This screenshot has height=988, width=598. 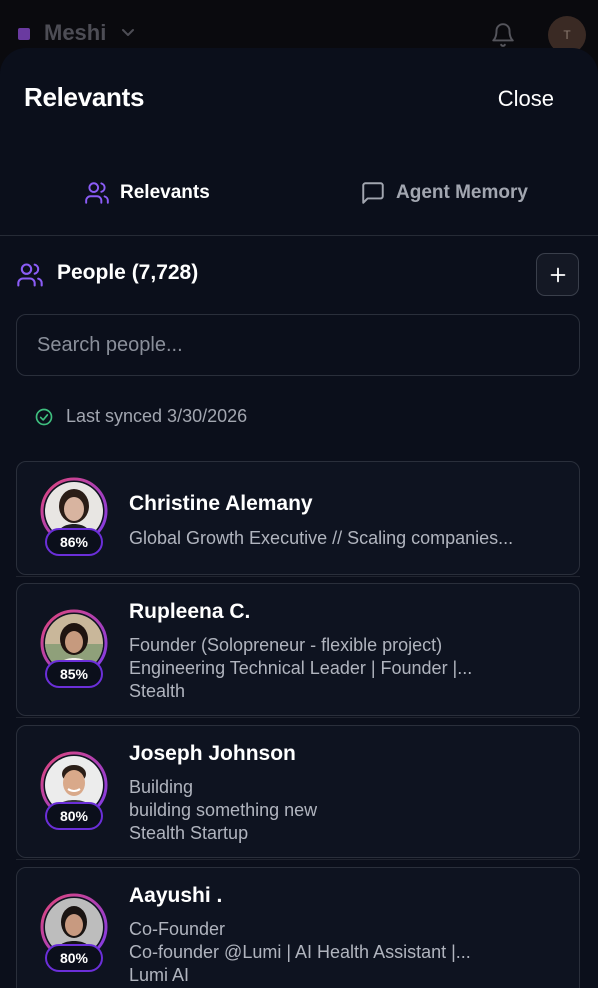 I want to click on chat-icon, so click(x=373, y=193).